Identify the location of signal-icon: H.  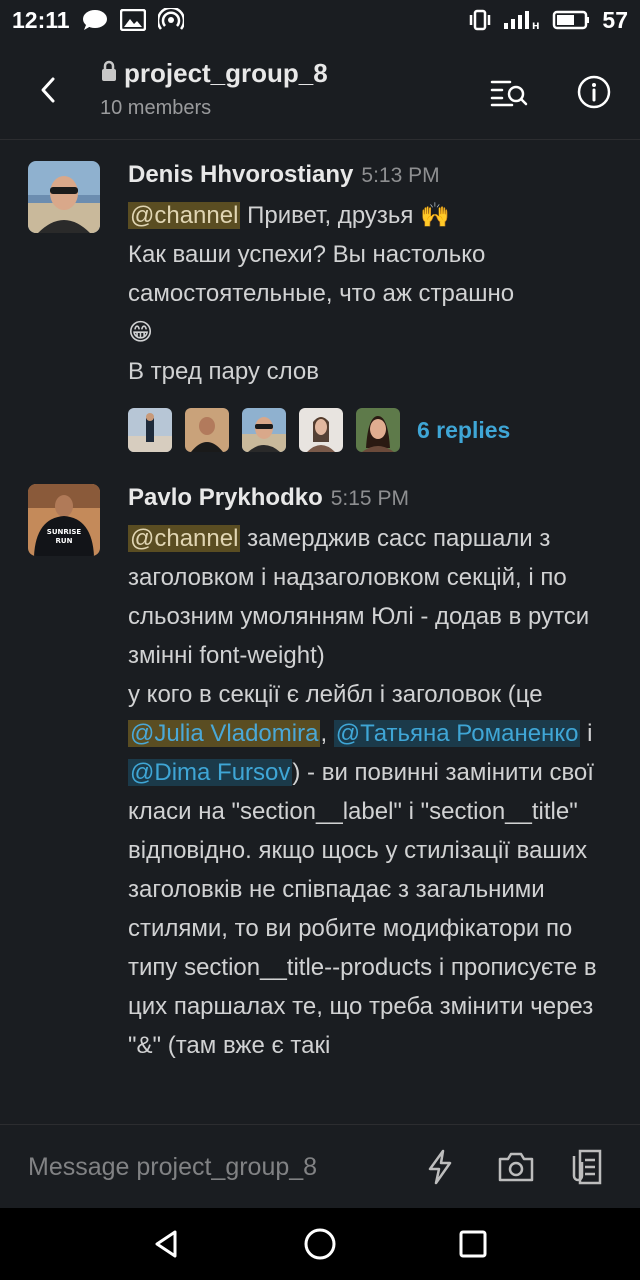
(522, 20).